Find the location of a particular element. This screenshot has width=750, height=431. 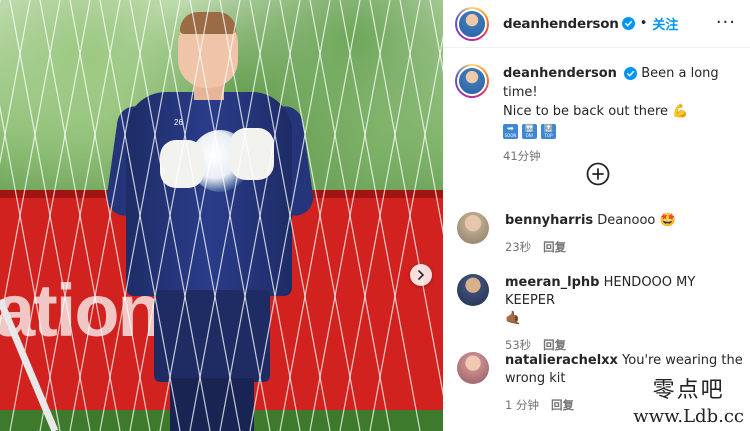

follow-button: 关注 is located at coordinates (665, 23).